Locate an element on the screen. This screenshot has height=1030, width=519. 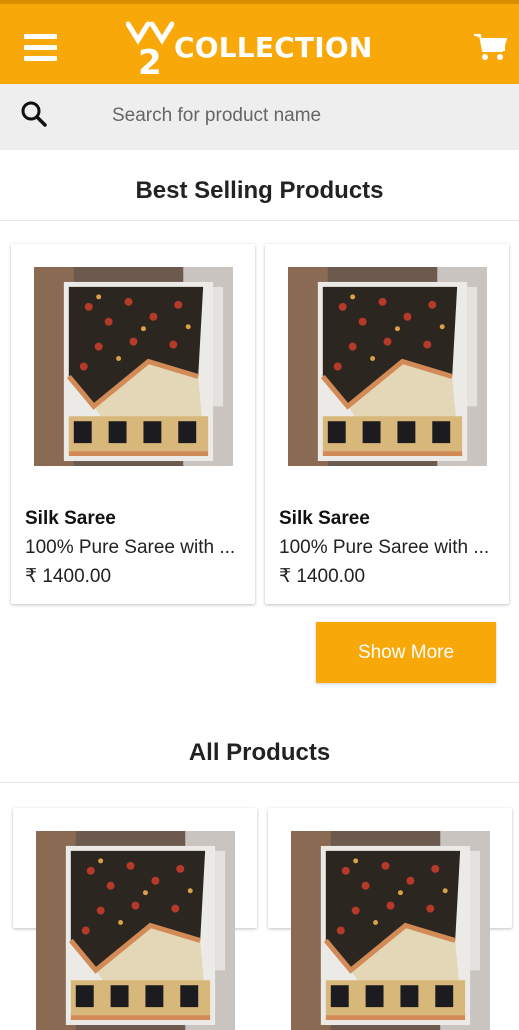
search-icon is located at coordinates (34, 114).